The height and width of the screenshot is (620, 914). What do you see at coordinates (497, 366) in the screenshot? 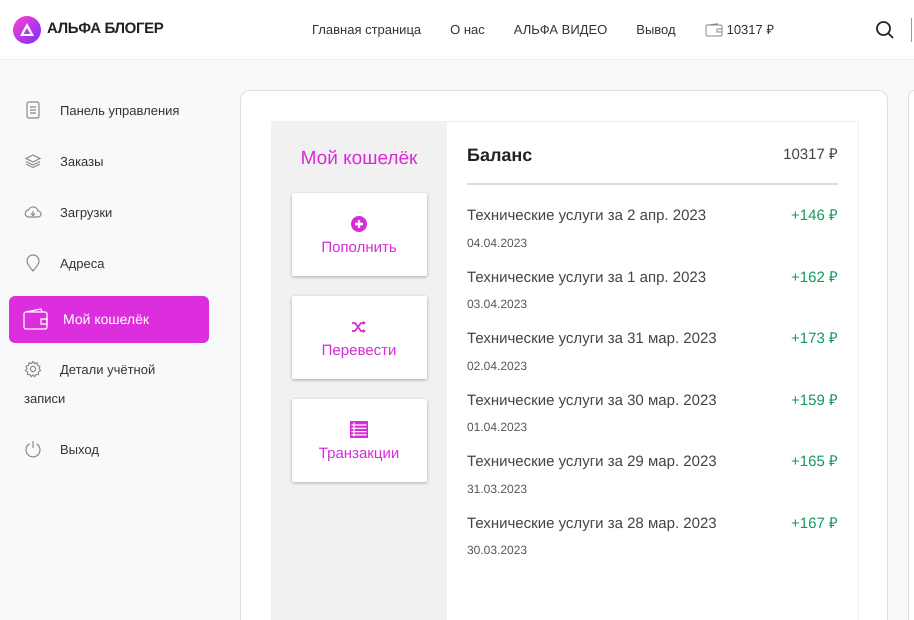
I see `transaction-date: 02.04.2023` at bounding box center [497, 366].